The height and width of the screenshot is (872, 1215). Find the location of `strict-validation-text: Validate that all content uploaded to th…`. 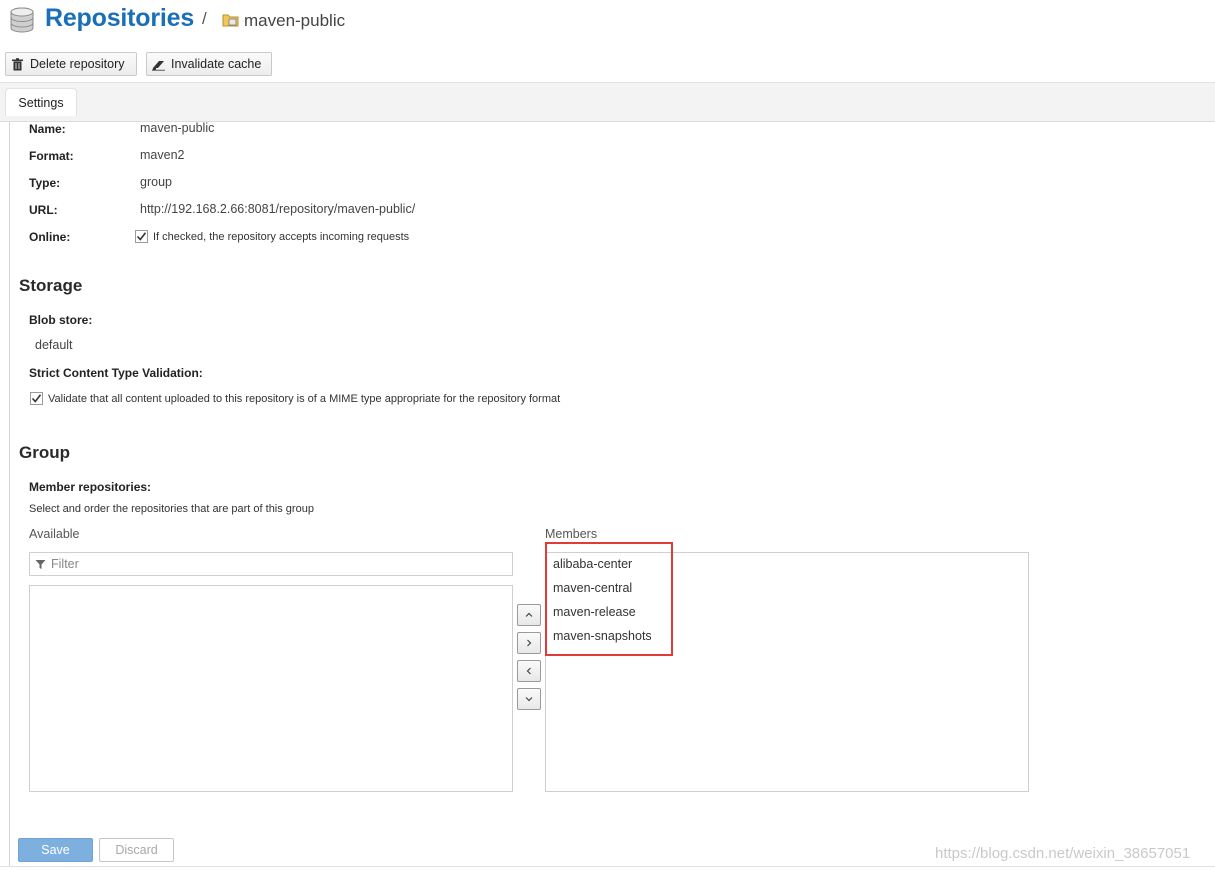

strict-validation-text: Validate that all content uploaded to th… is located at coordinates (304, 399).